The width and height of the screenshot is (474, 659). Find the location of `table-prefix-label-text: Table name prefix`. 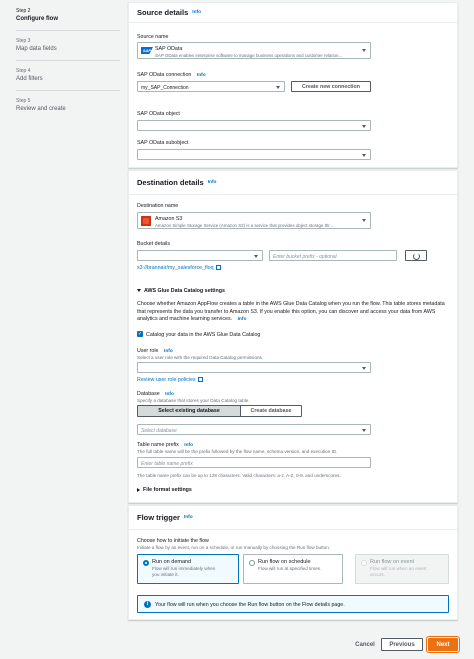

table-prefix-label-text: Table name prefix is located at coordinates (158, 445).